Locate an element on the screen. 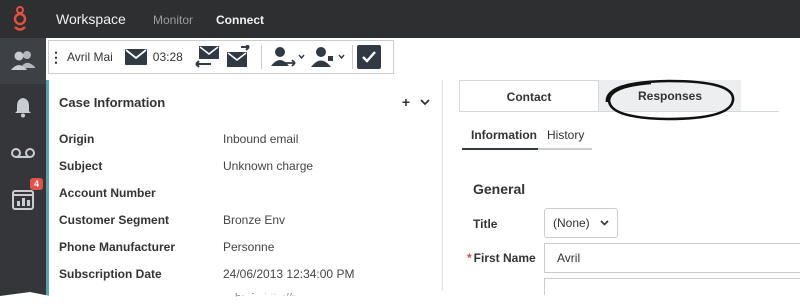 This screenshot has width=800, height=304. genesys-logo-icon is located at coordinates (20, 19).